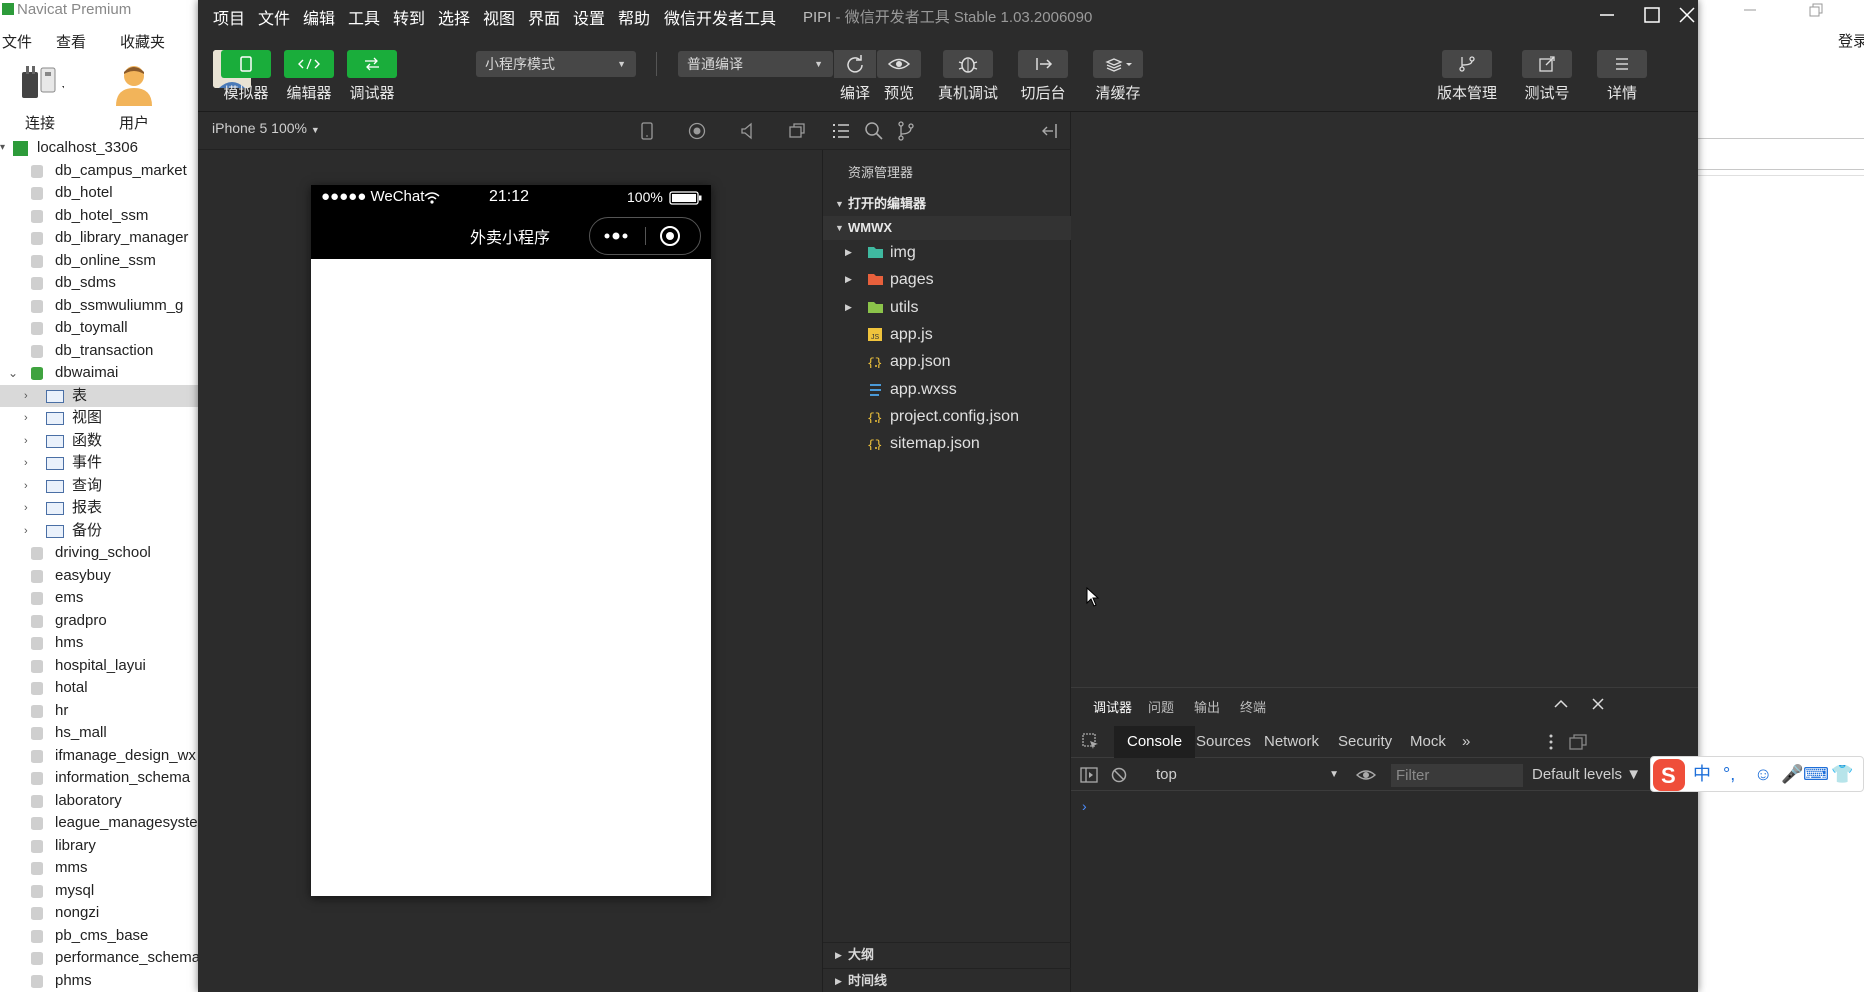 This screenshot has height=992, width=1864. What do you see at coordinates (1702, 774) in the screenshot?
I see `ime-chinese-mode: 中` at bounding box center [1702, 774].